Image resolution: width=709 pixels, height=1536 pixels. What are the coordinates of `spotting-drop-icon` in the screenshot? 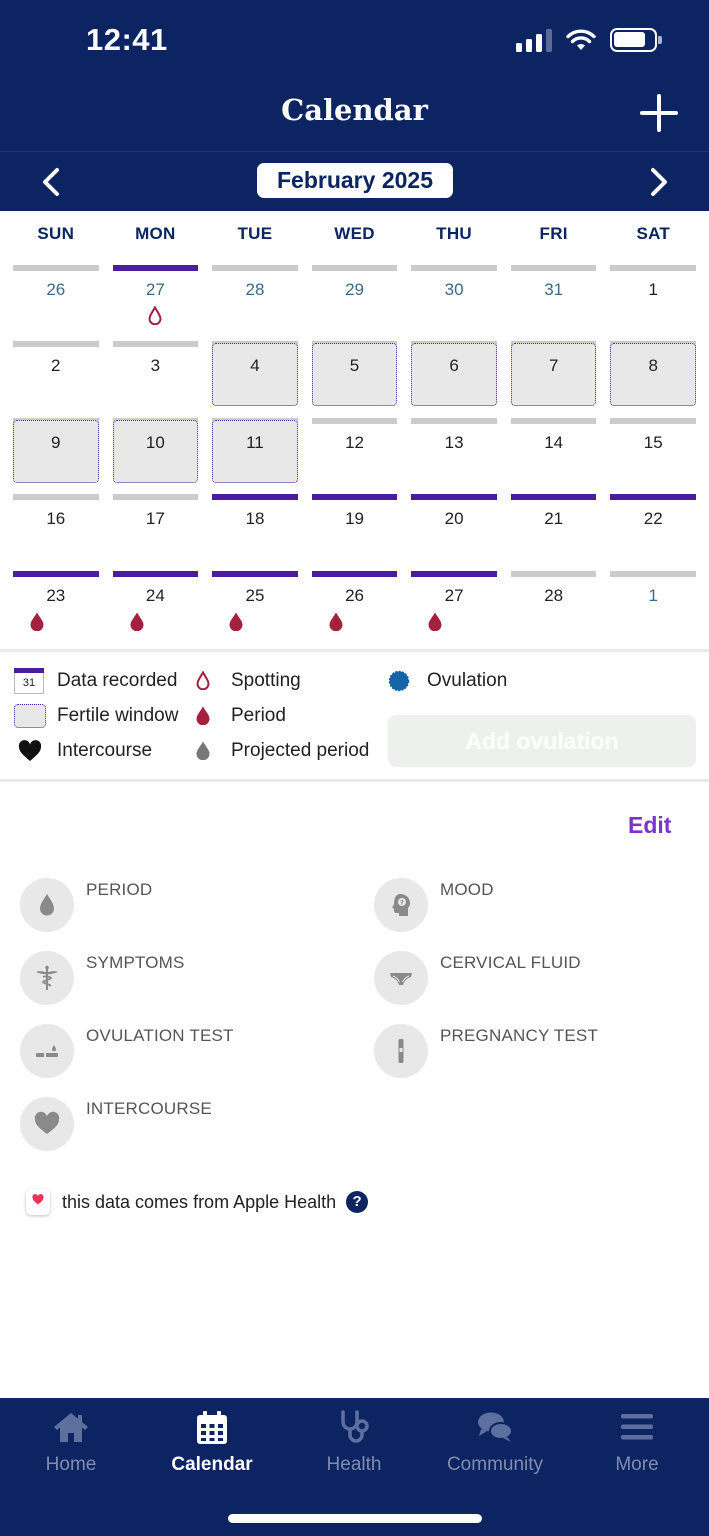 It's located at (203, 680).